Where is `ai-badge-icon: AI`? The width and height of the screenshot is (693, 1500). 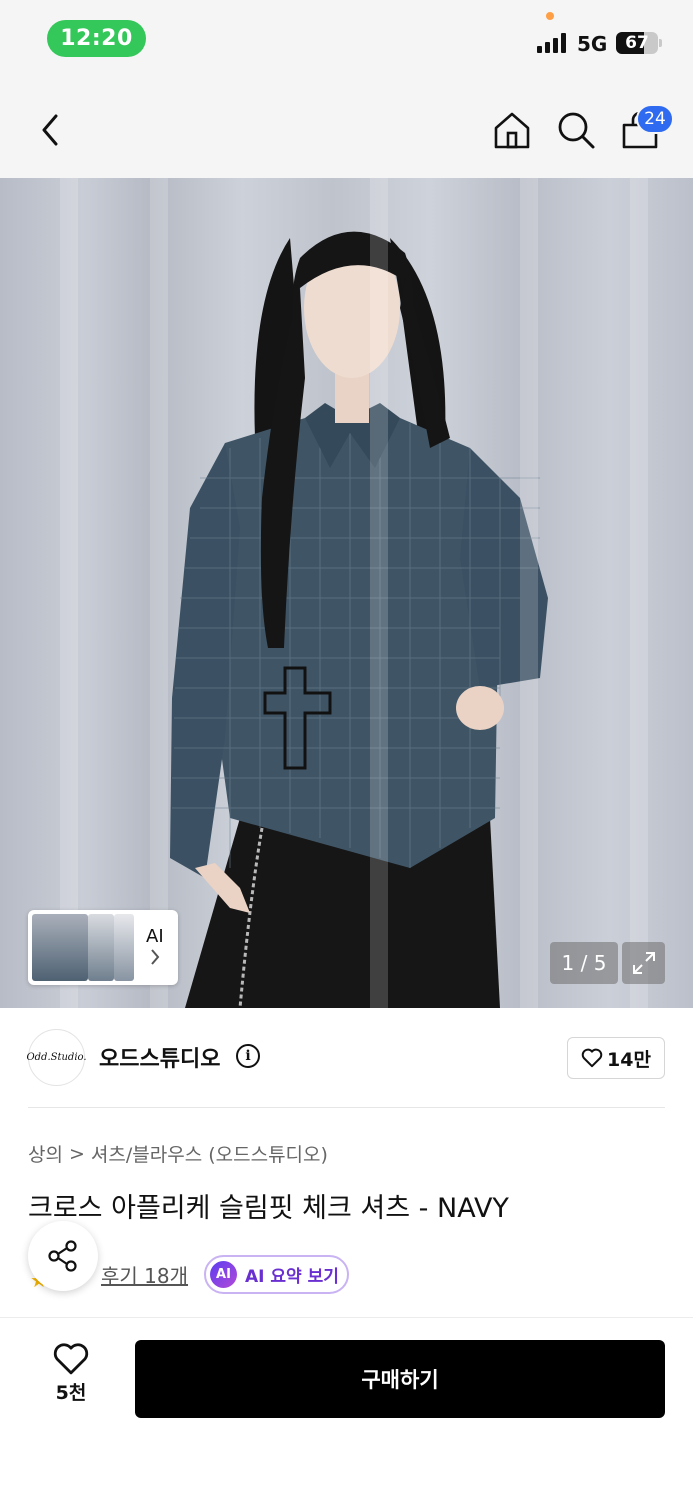
ai-badge-icon: AI is located at coordinates (223, 1274).